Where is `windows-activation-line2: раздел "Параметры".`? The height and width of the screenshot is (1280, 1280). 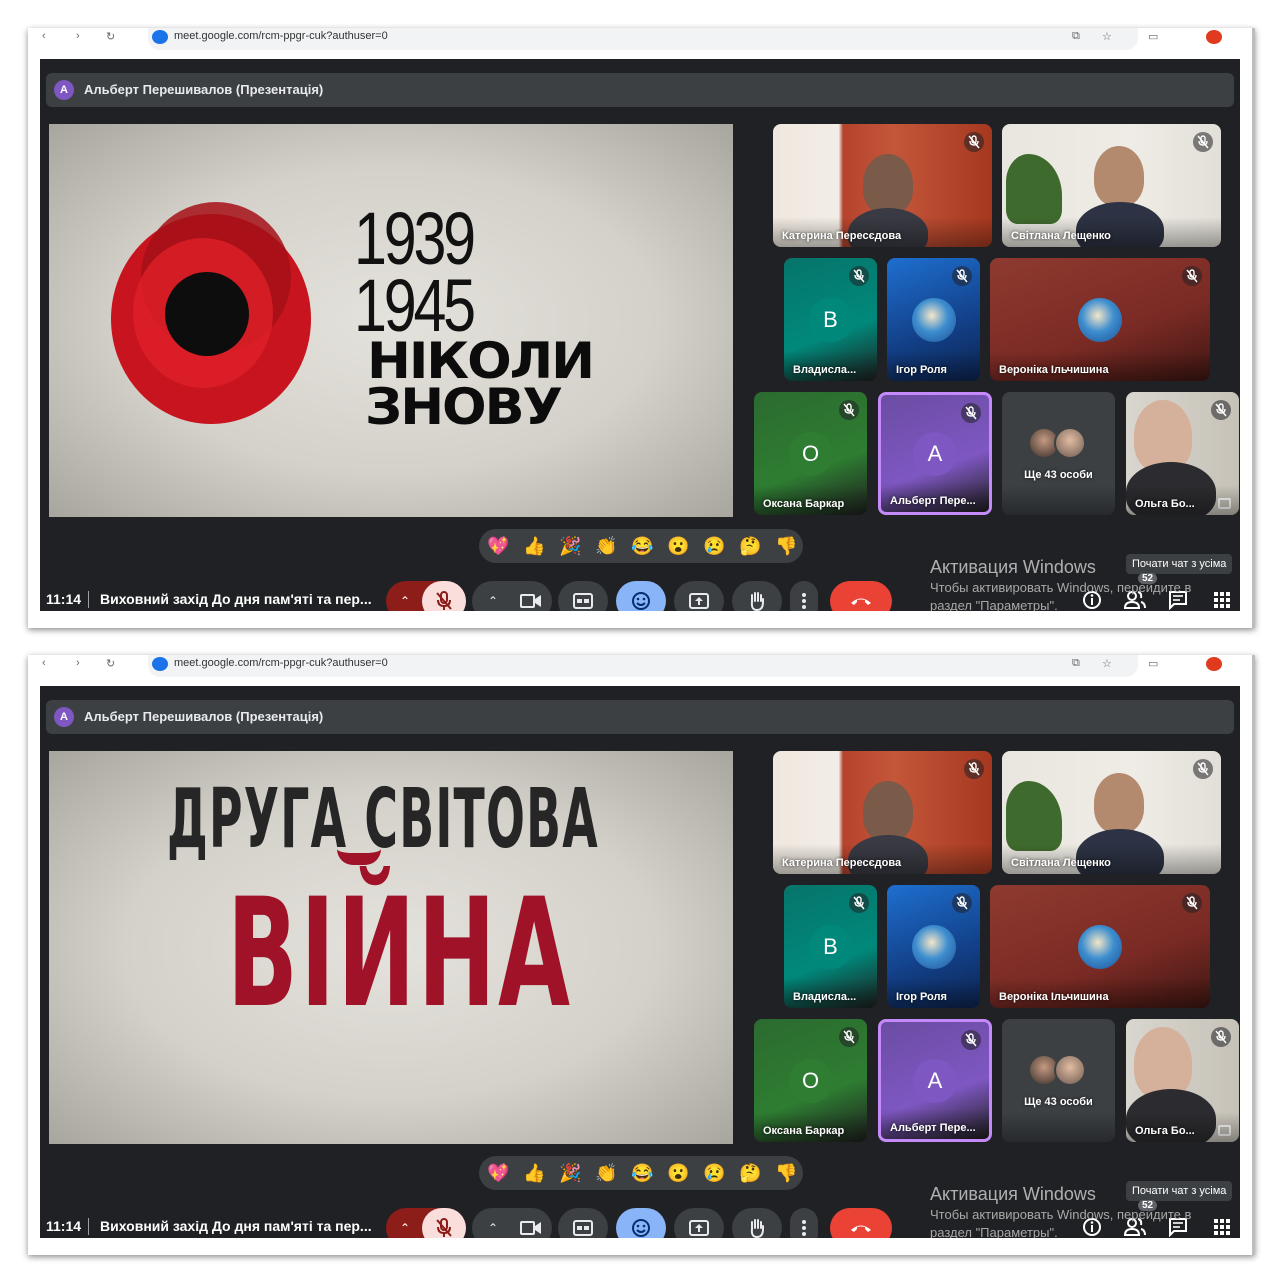 windows-activation-line2: раздел "Параметры". is located at coordinates (994, 604).